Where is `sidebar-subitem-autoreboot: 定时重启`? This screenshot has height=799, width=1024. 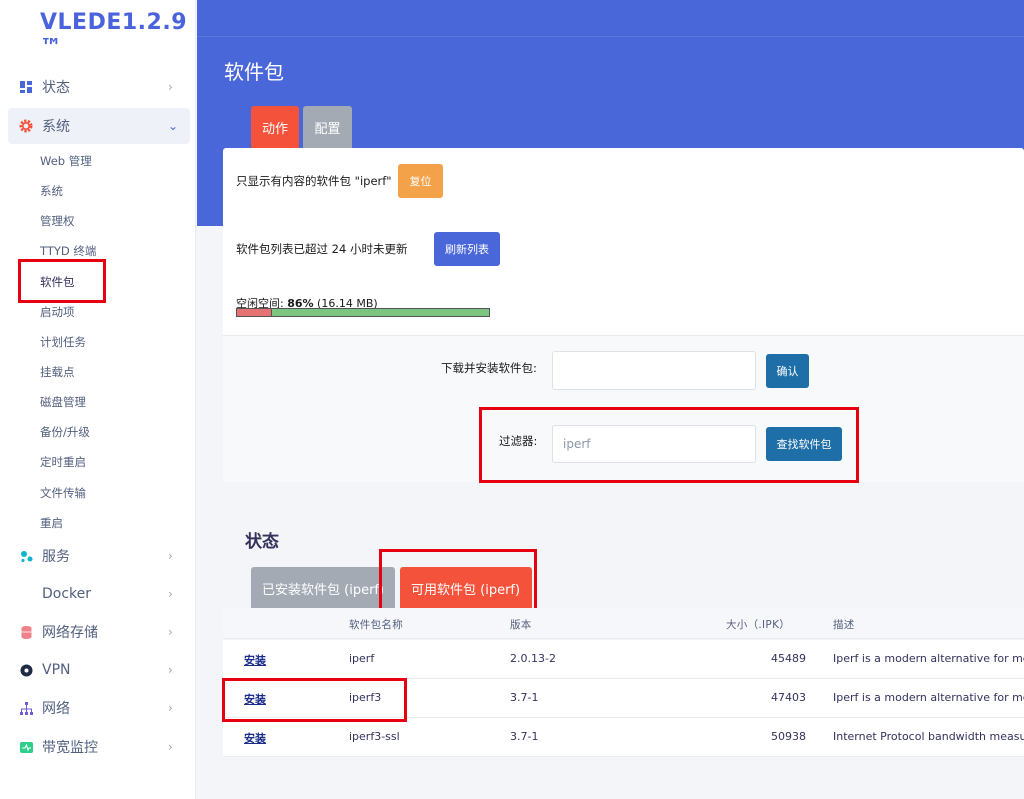 sidebar-subitem-autoreboot: 定时重启 is located at coordinates (63, 462).